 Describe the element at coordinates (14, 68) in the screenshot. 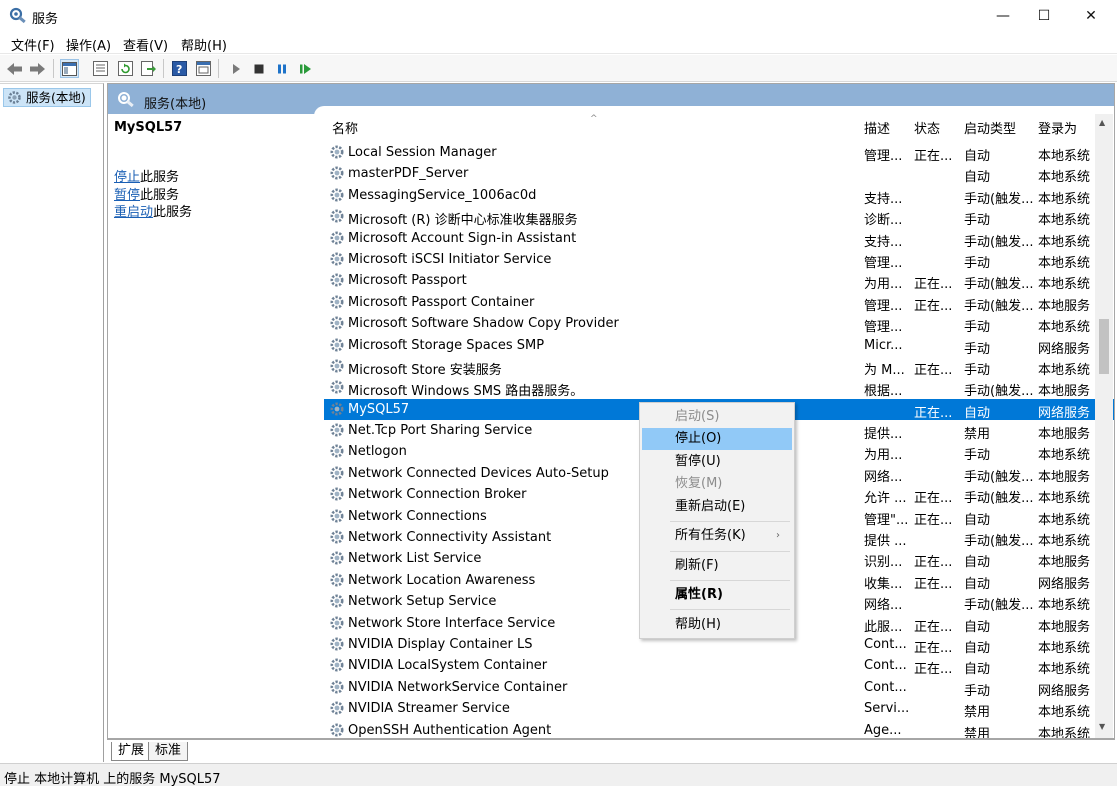

I see `back-arrow-icon` at that location.